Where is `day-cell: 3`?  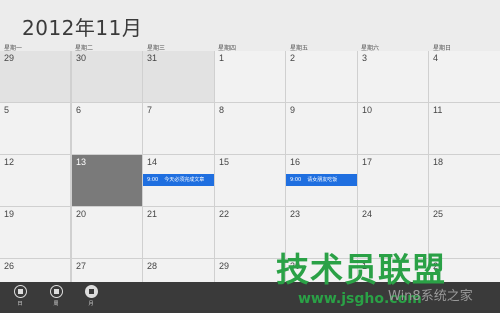
day-cell: 3 is located at coordinates (393, 76).